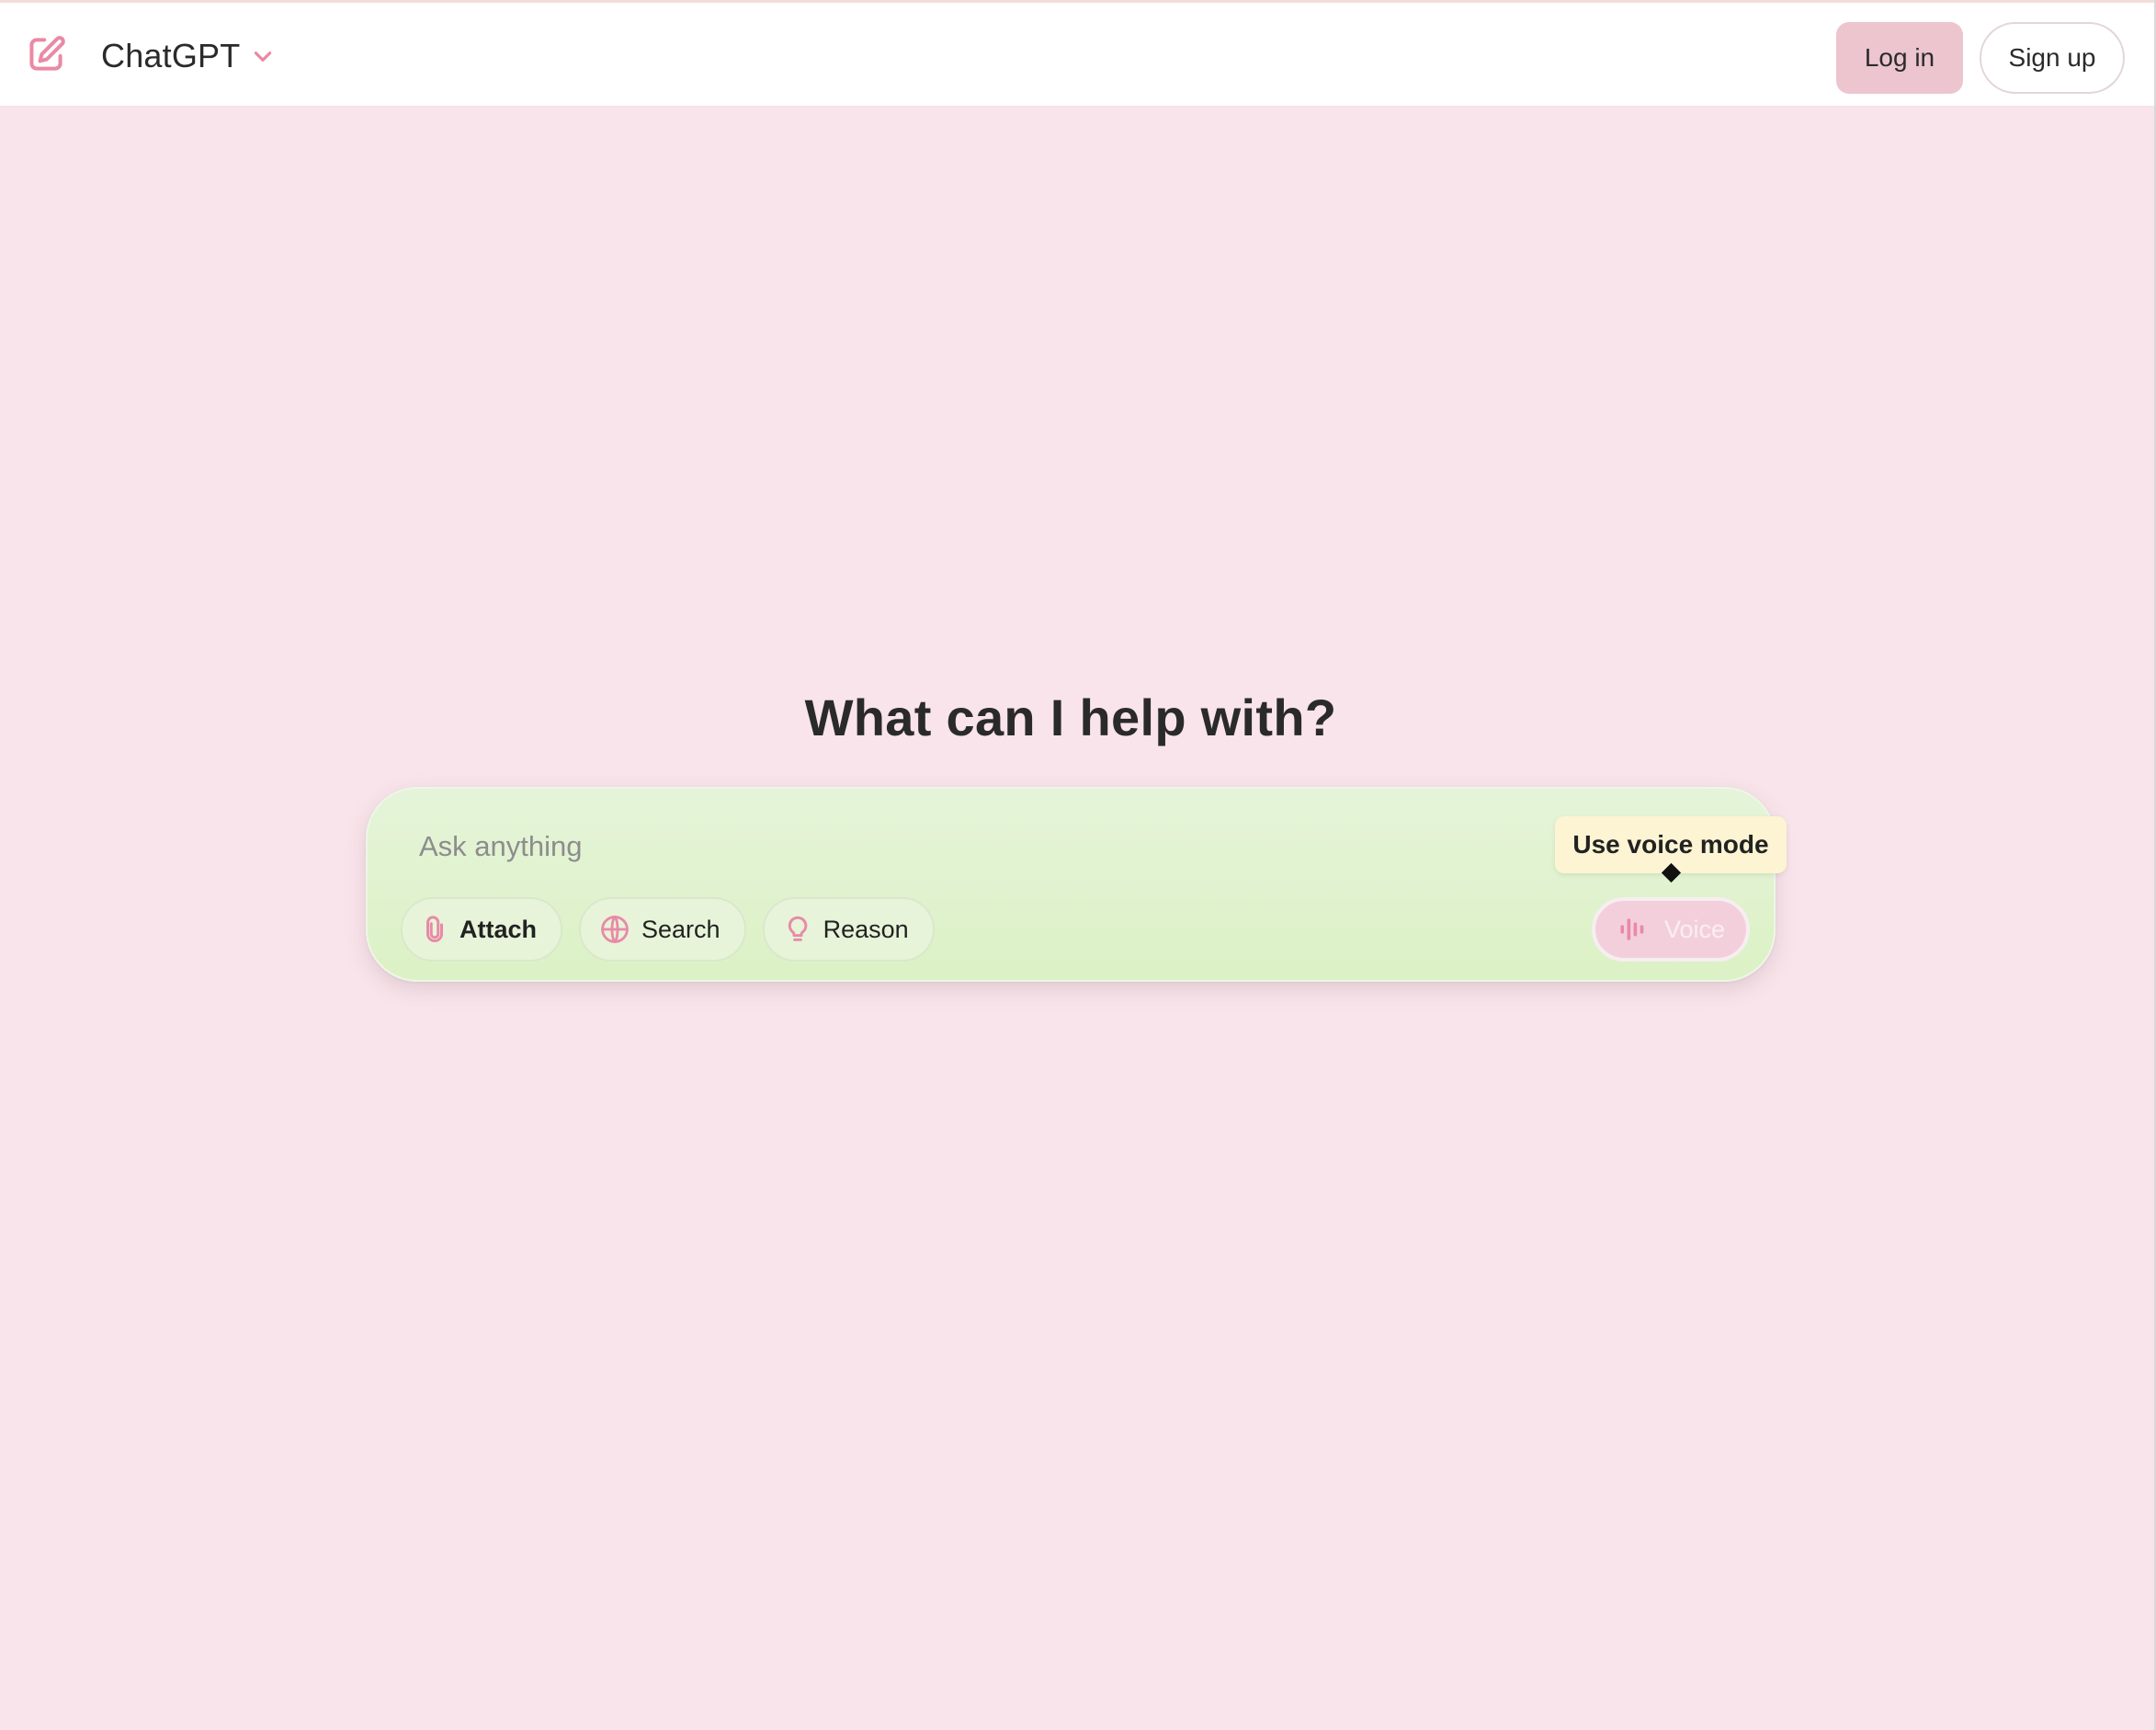  I want to click on voice-label: Voice, so click(1694, 929).